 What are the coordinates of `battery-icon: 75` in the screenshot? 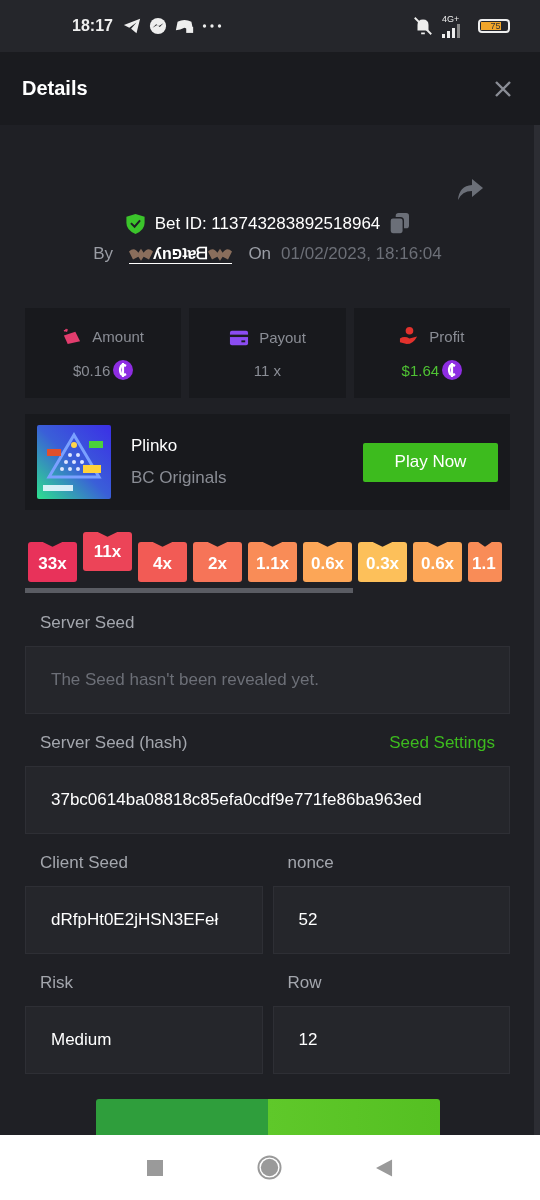 It's located at (494, 26).